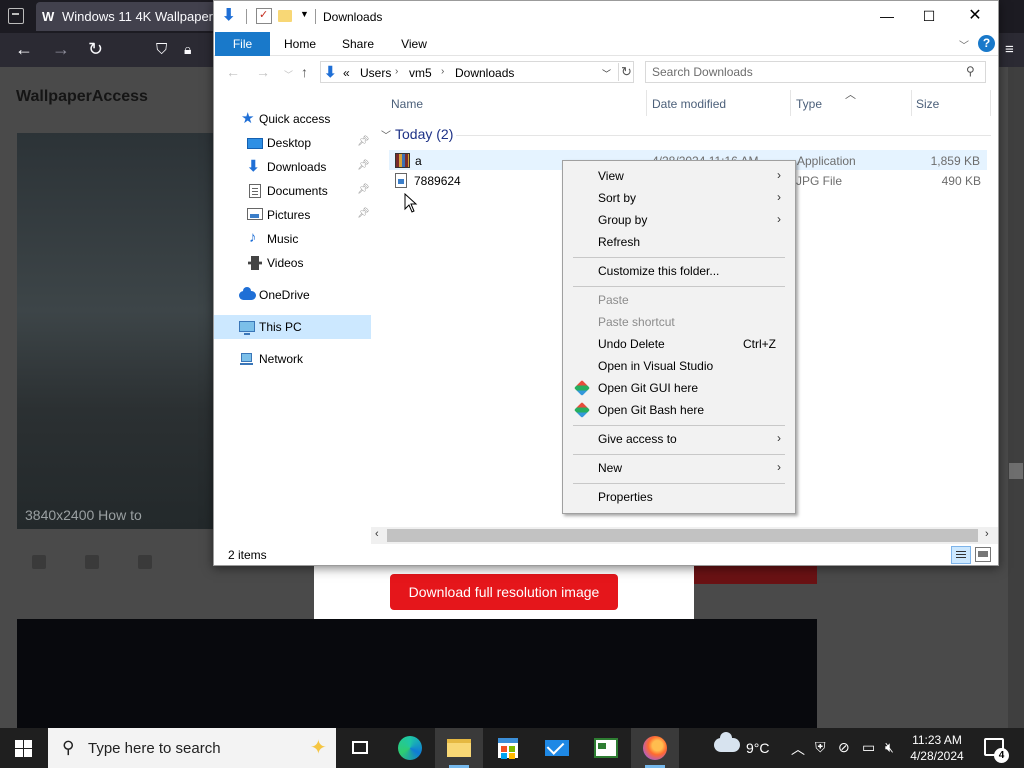  Describe the element at coordinates (626, 72) in the screenshot. I see `refresh-icon: ↻` at that location.